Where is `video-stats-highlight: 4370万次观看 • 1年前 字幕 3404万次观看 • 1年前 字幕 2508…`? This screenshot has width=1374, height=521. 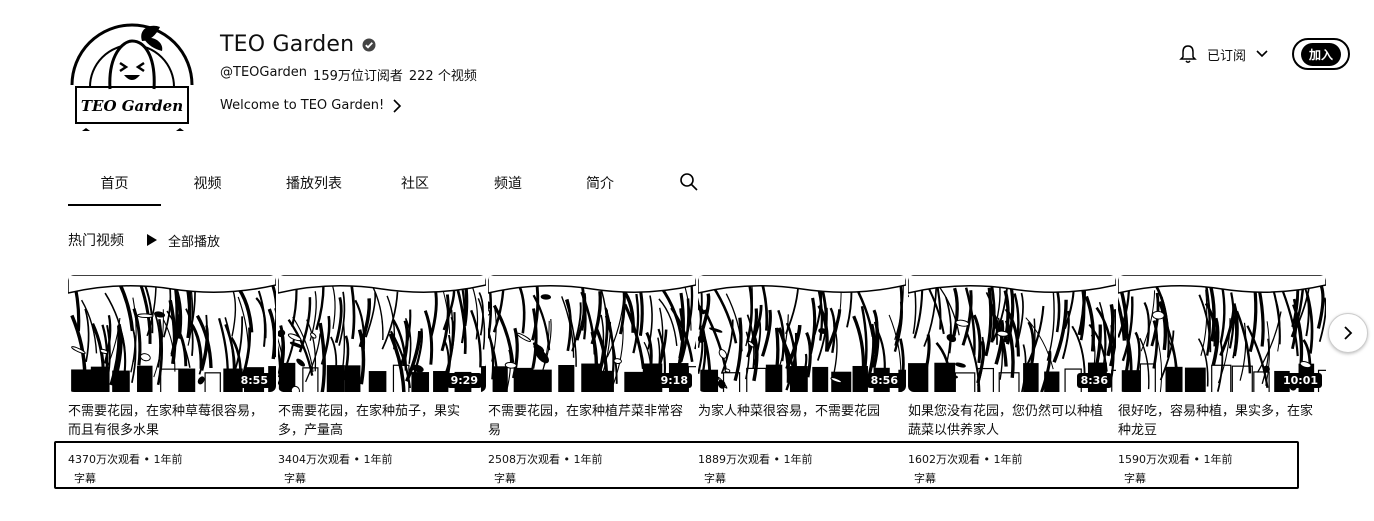
video-stats-highlight: 4370万次观看 • 1年前 字幕 3404万次观看 • 1年前 字幕 2508… is located at coordinates (676, 465).